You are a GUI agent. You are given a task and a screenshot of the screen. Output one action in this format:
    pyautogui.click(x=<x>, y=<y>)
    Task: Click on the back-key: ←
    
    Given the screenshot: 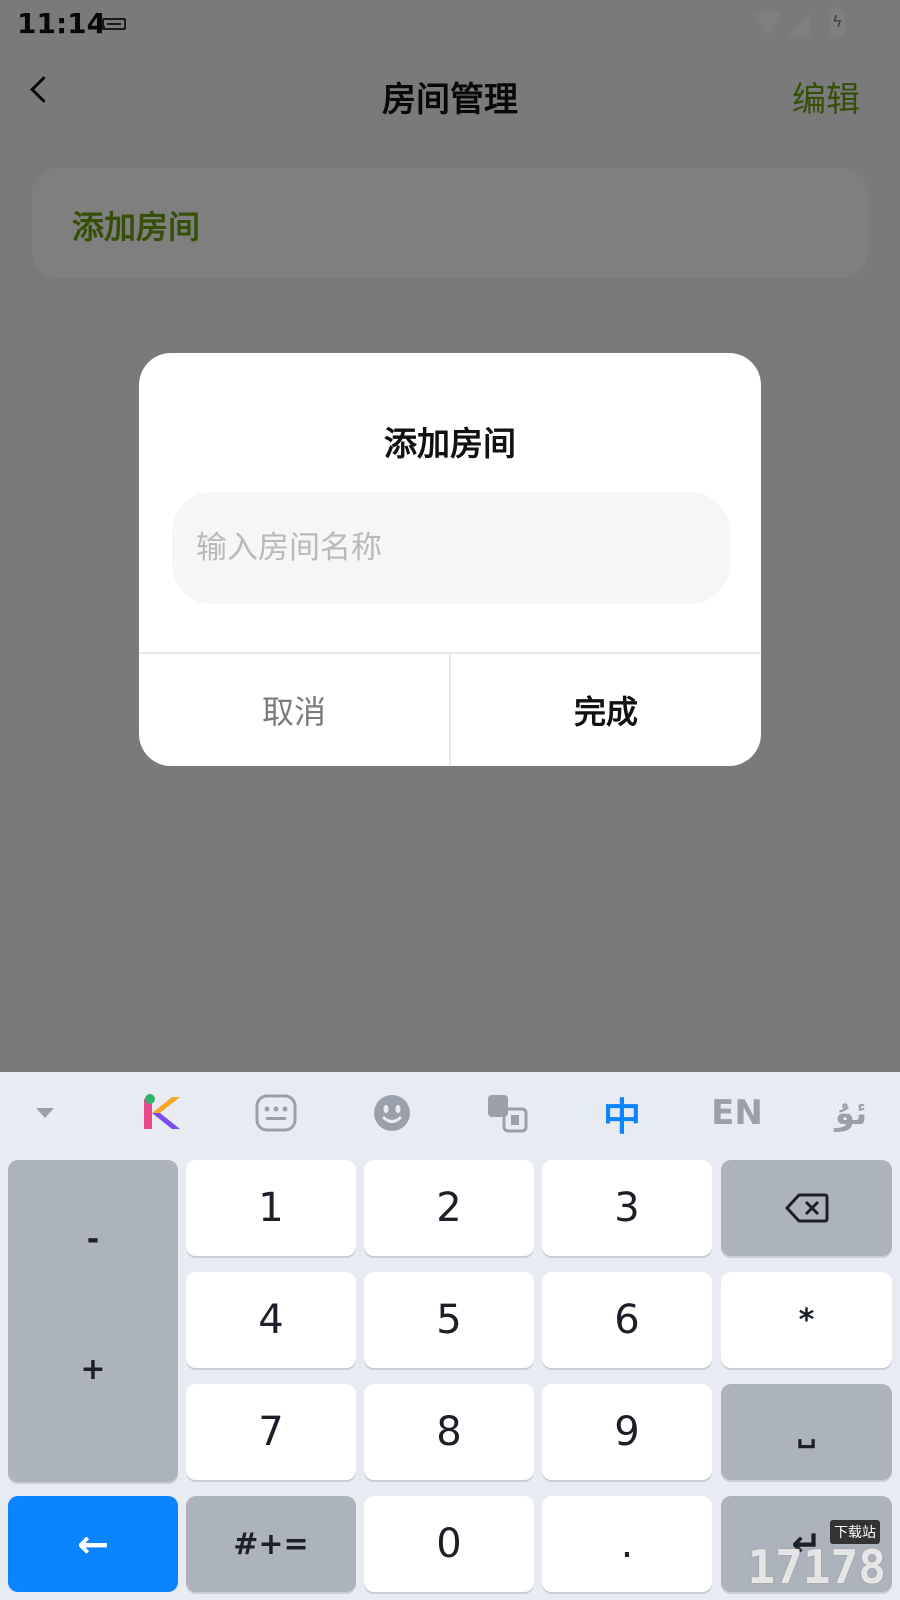 What is the action you would take?
    pyautogui.click(x=93, y=1544)
    